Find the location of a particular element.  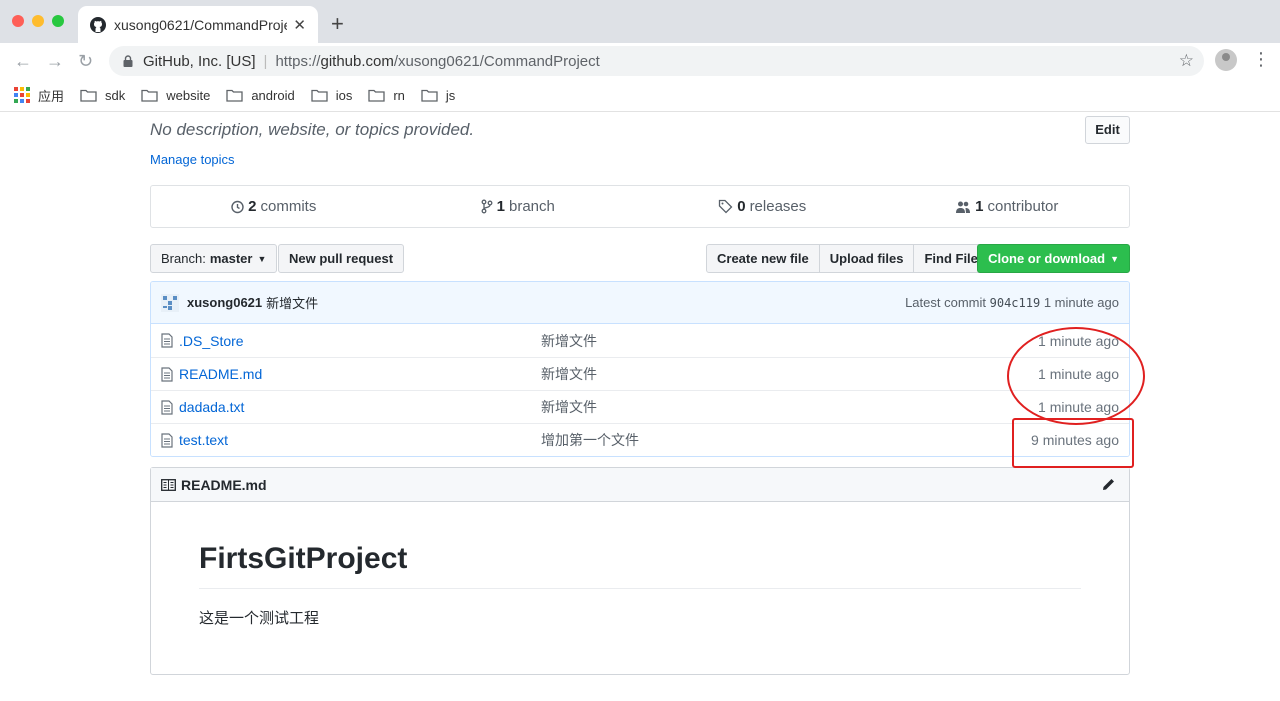

new-tab-button: + is located at coordinates (337, 24).